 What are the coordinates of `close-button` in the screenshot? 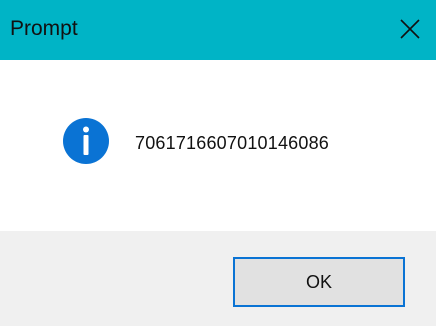 It's located at (410, 30).